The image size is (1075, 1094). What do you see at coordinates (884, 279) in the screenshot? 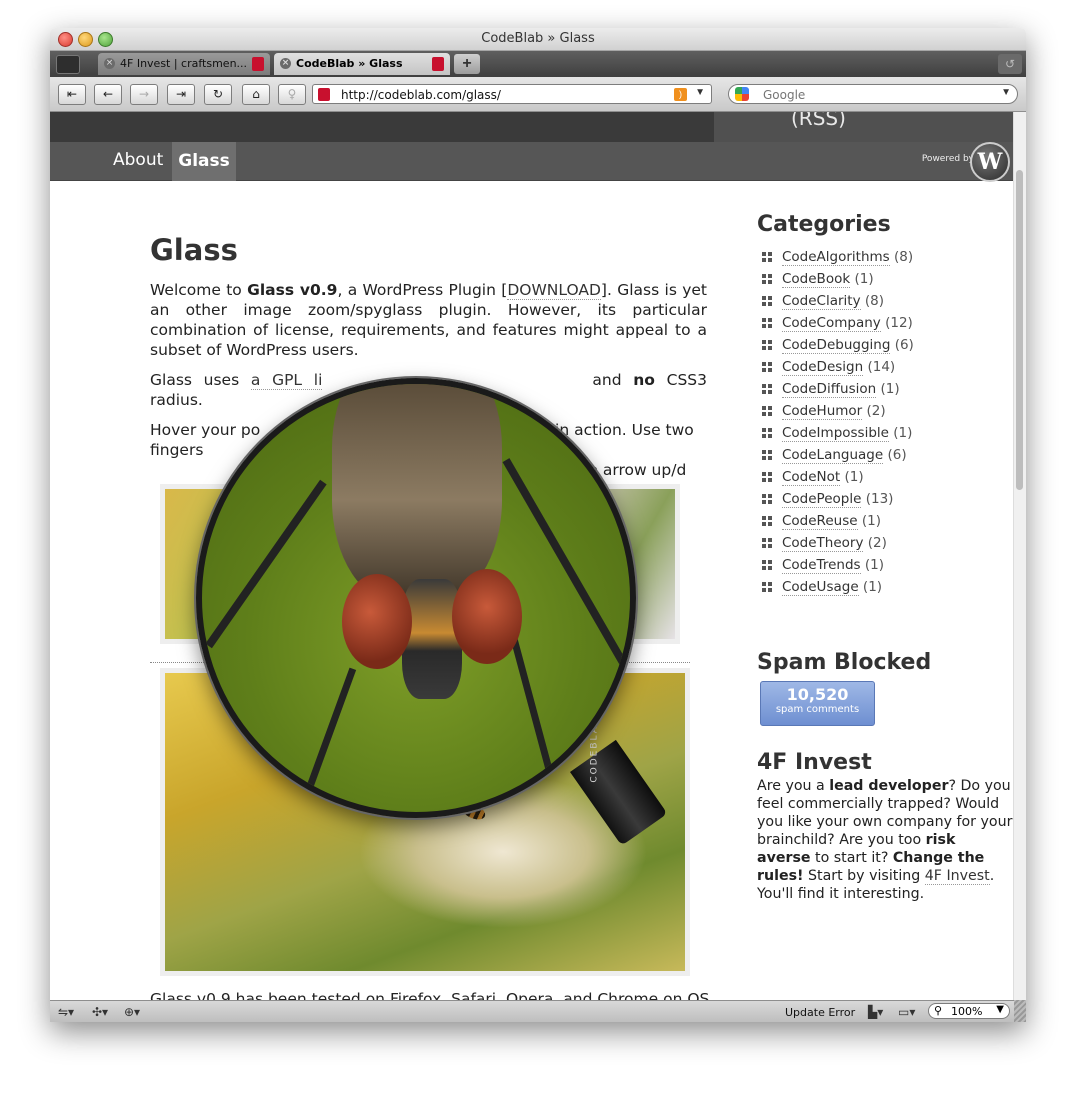
I see `category-item: CodeBook (1)` at bounding box center [884, 279].